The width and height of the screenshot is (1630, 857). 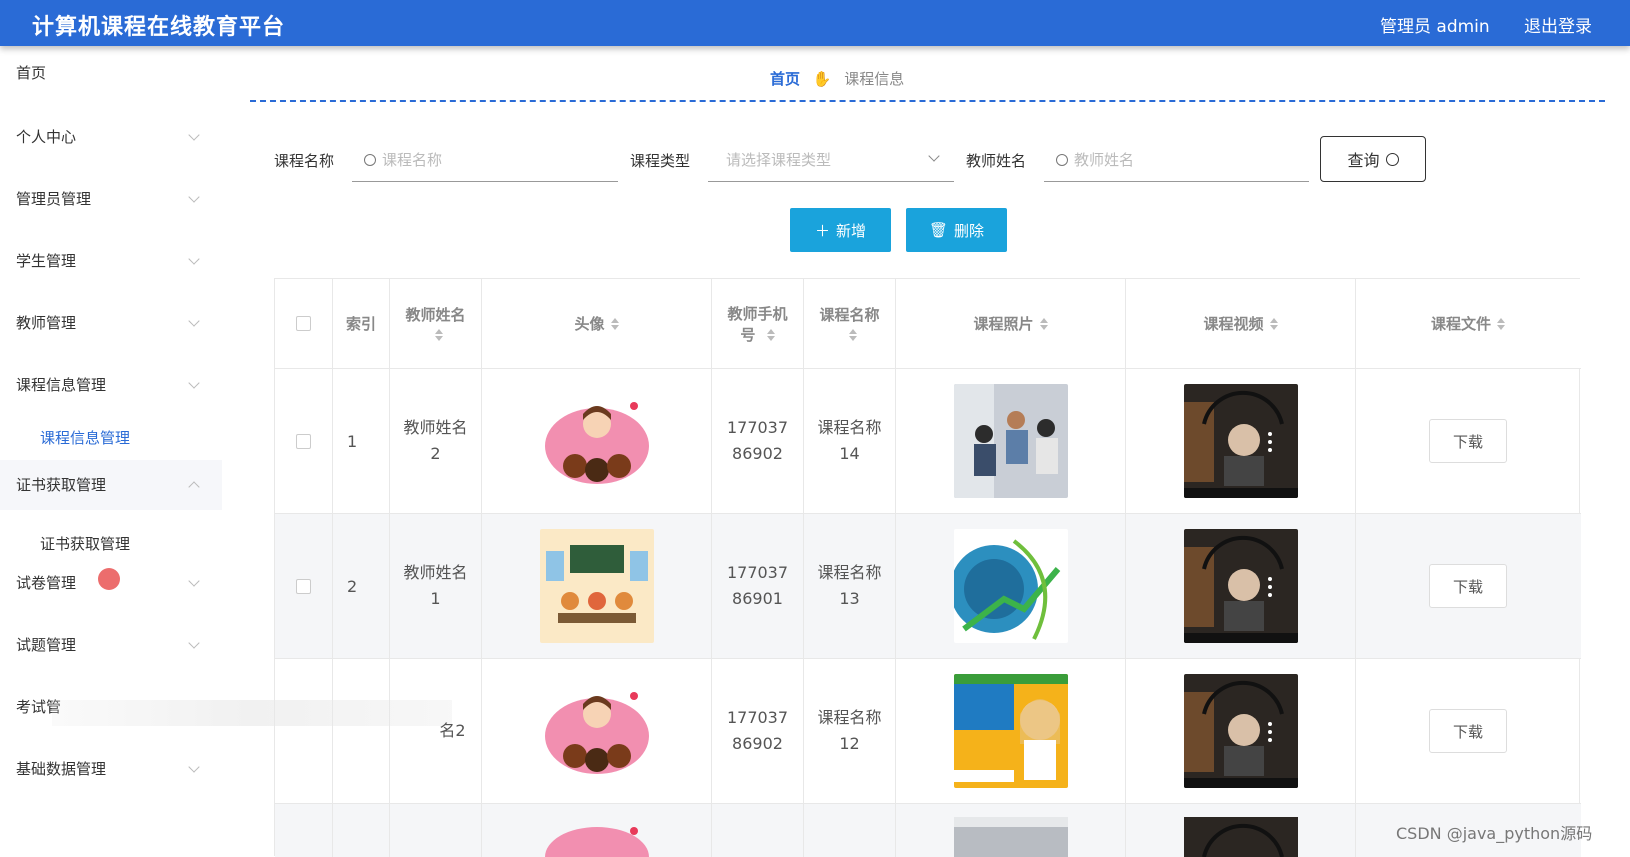 What do you see at coordinates (927, 101) in the screenshot?
I see `divider` at bounding box center [927, 101].